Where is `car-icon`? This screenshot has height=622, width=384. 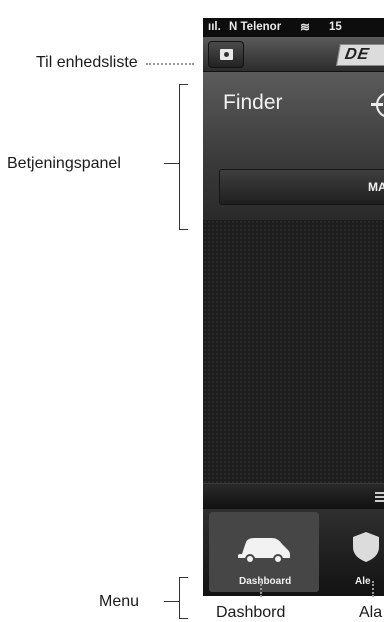
car-icon is located at coordinates (264, 551).